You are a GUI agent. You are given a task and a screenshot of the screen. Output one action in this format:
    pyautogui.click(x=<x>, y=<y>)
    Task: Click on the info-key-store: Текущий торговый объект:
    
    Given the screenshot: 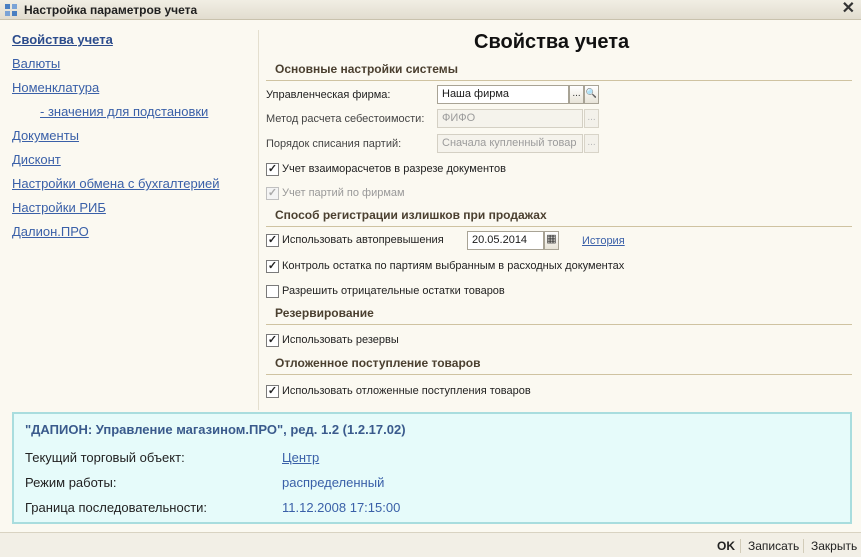 What is the action you would take?
    pyautogui.click(x=105, y=457)
    